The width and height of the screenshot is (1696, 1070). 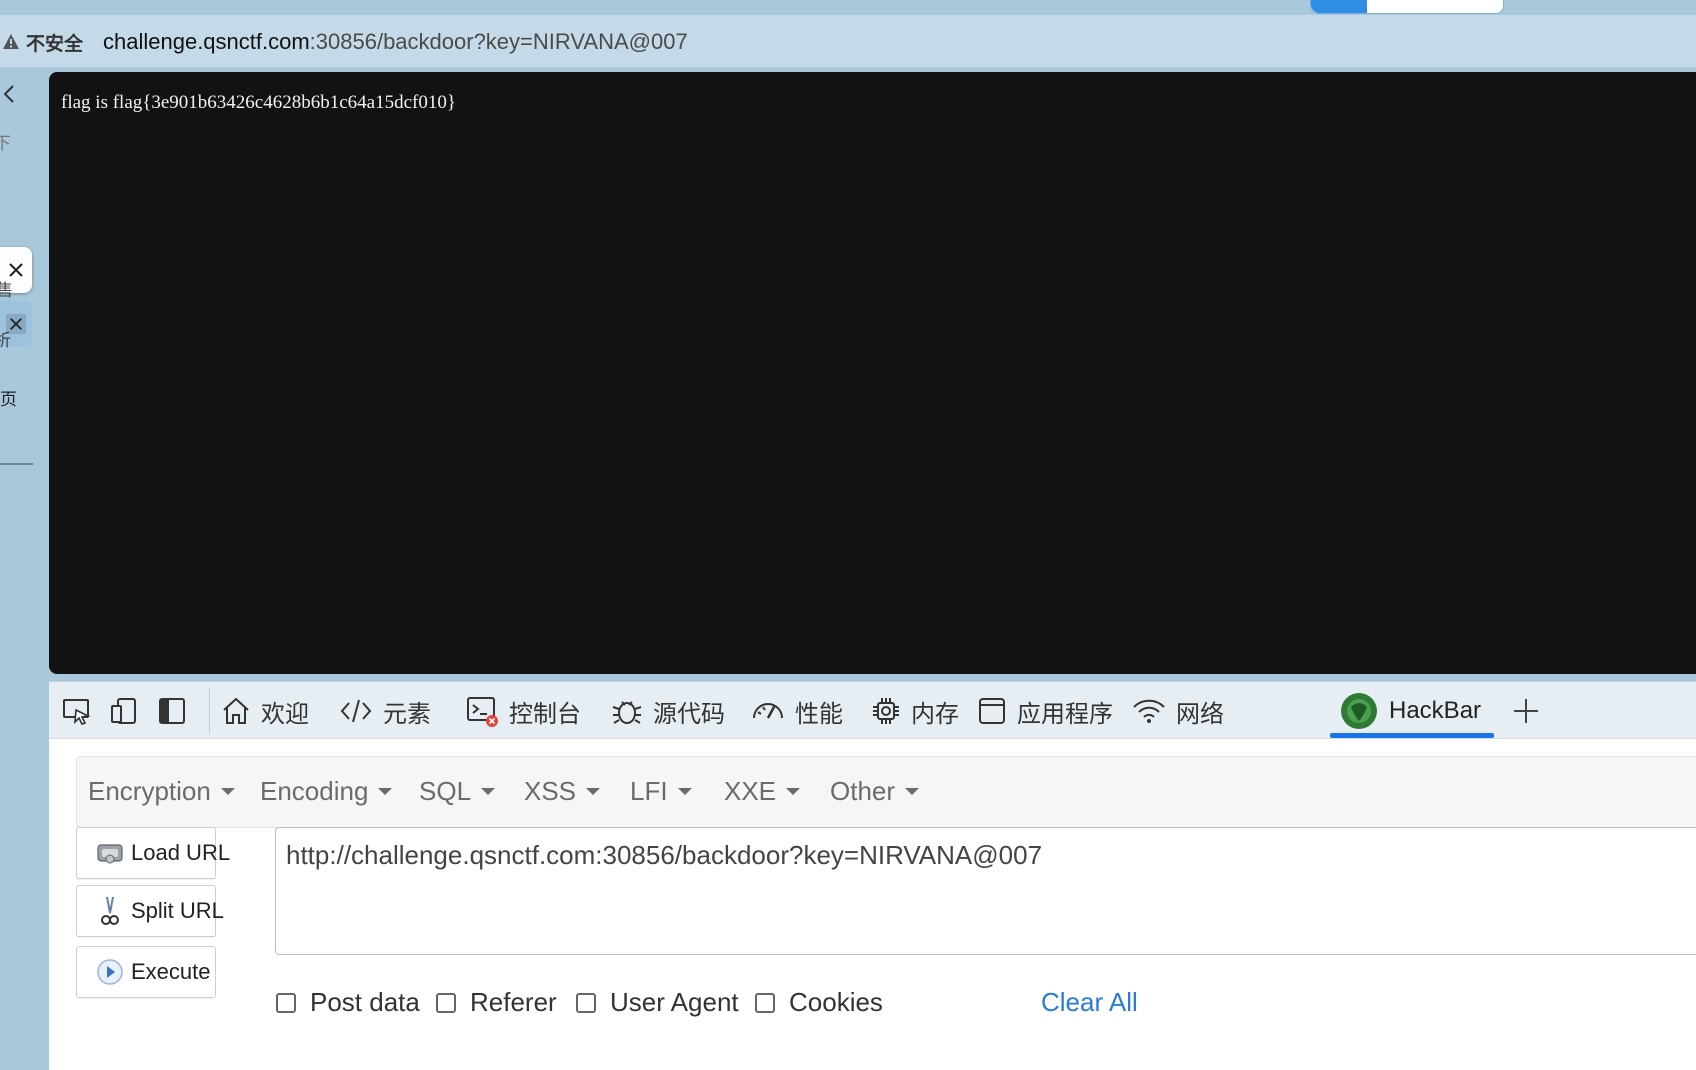 What do you see at coordinates (177, 910) in the screenshot?
I see `split-url-label: Split URL` at bounding box center [177, 910].